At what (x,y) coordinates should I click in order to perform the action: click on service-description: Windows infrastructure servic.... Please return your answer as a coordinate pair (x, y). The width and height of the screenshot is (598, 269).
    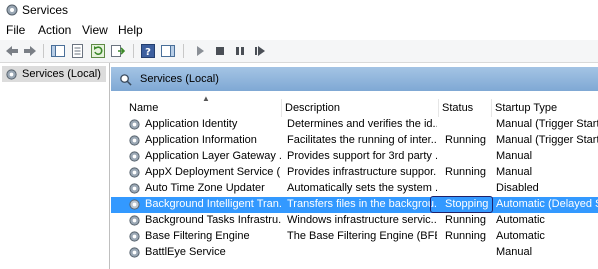
    Looking at the image, I should click on (362, 220).